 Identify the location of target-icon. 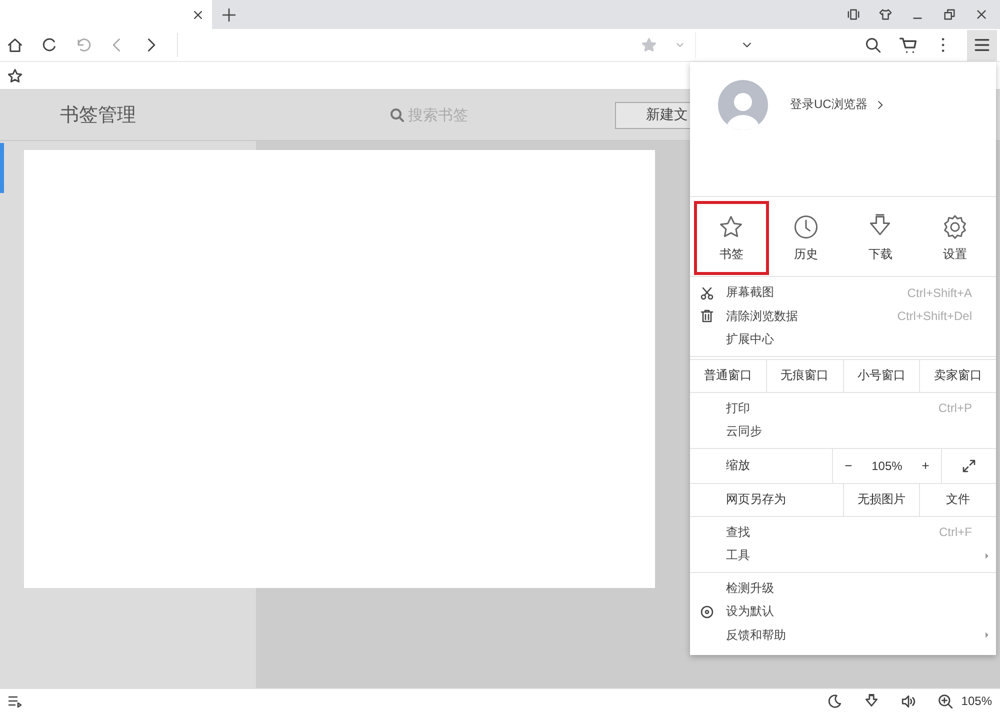
(707, 611).